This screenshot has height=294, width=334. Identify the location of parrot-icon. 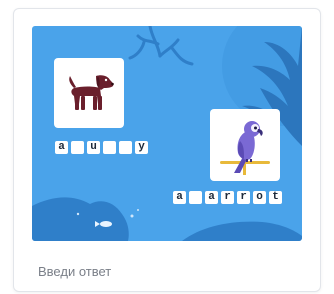
(245, 148).